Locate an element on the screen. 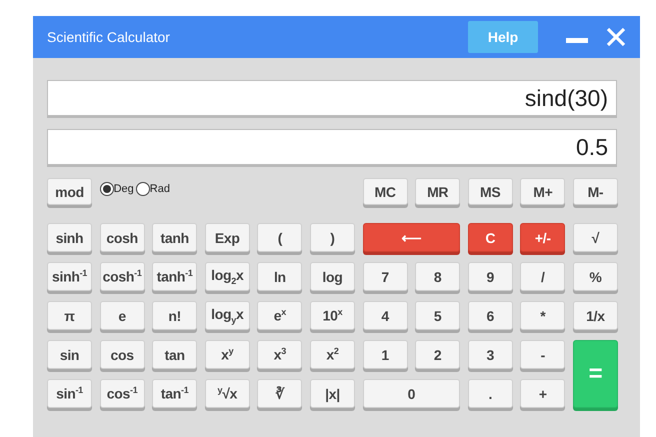 Image resolution: width=656 pixels, height=437 pixels. calculator-key: ⟵ is located at coordinates (411, 237).